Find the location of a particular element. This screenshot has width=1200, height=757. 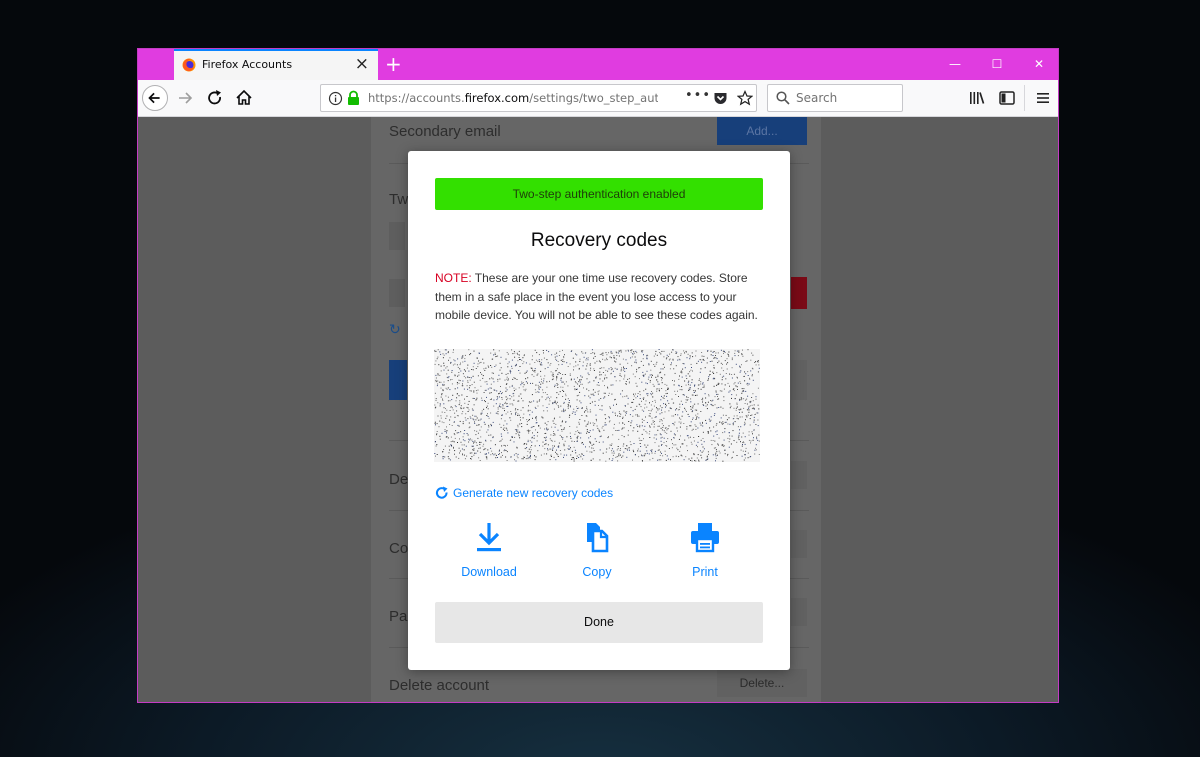

communication-label: Co is located at coordinates (399, 548).